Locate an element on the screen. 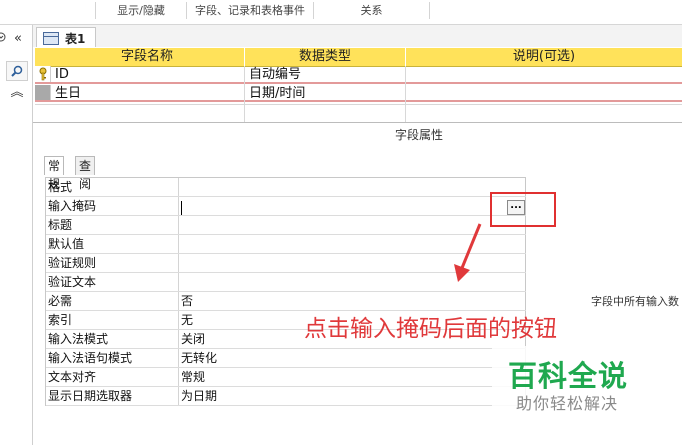  nav-dropdown-icon is located at coordinates (4, 39).